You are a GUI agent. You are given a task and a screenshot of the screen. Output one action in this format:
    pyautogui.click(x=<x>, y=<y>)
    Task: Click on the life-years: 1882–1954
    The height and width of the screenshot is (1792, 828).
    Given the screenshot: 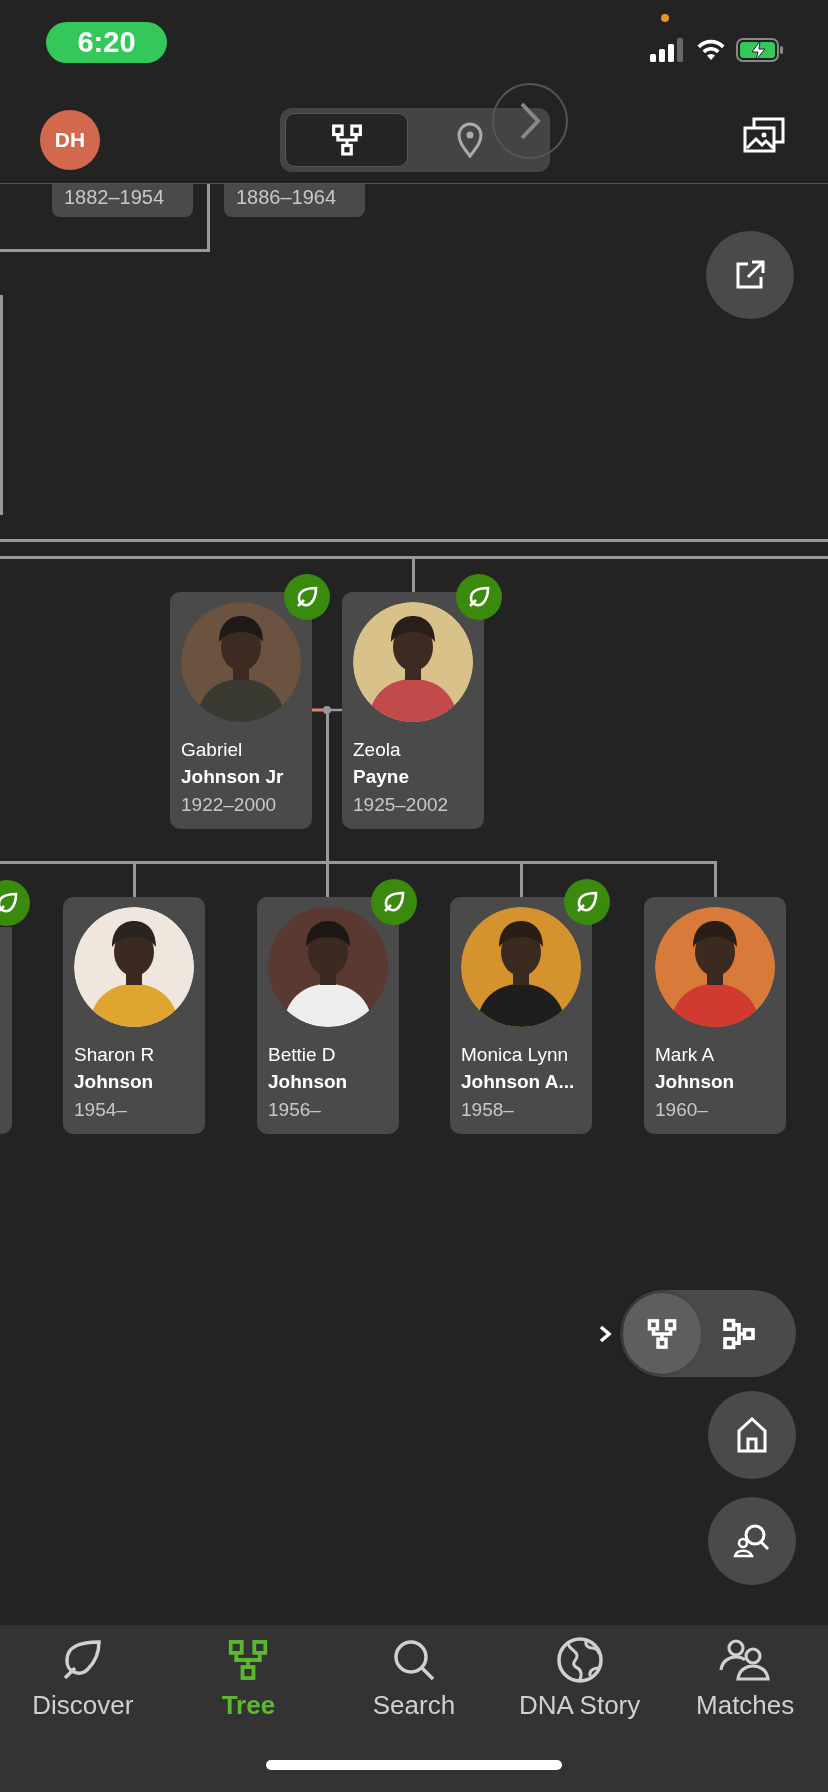 What is the action you would take?
    pyautogui.click(x=115, y=197)
    